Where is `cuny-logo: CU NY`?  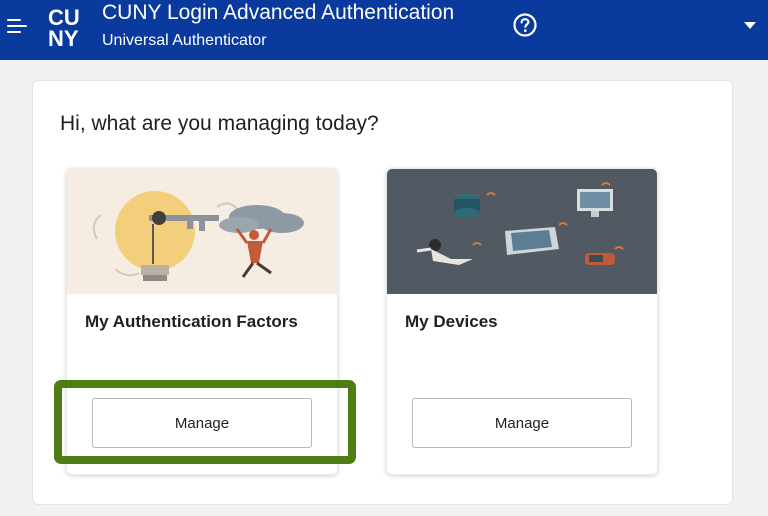 cuny-logo: CU NY is located at coordinates (64, 26).